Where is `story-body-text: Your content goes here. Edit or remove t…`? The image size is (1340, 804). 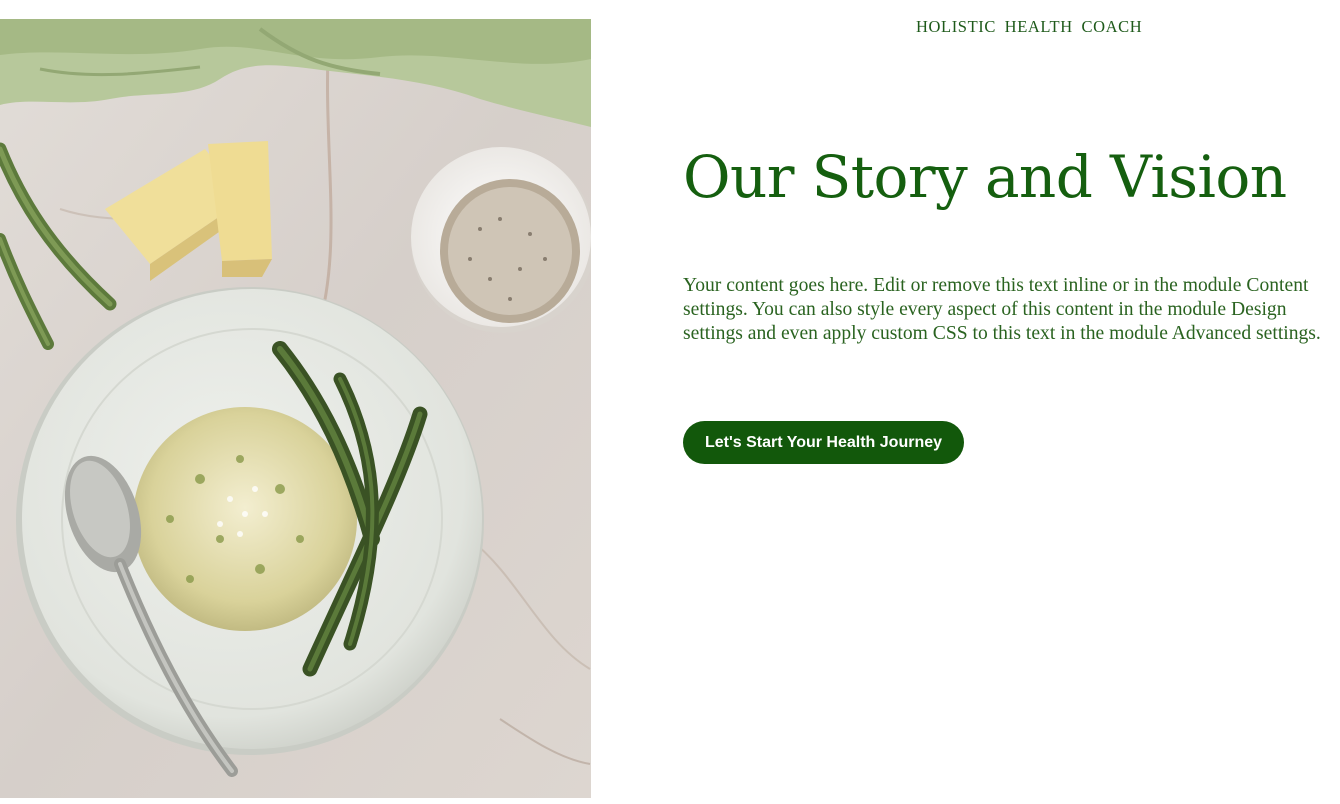
story-body-text: Your content goes here. Edit or remove t… is located at coordinates (1002, 309).